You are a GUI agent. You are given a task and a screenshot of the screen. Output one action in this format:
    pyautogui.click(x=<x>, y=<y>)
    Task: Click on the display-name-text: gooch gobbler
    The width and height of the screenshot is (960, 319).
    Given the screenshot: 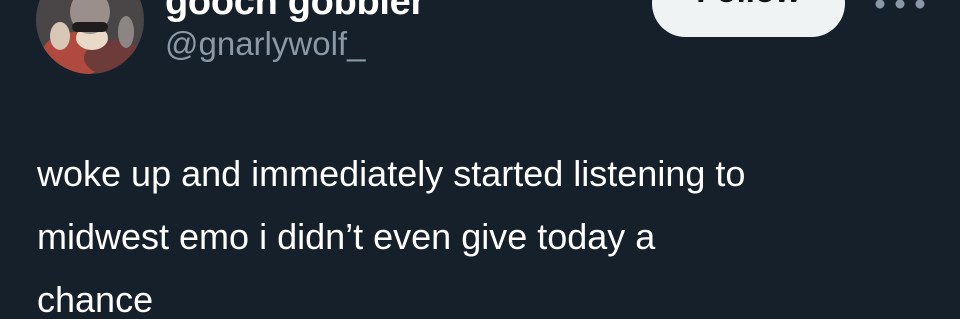 What is the action you would take?
    pyautogui.click(x=295, y=11)
    